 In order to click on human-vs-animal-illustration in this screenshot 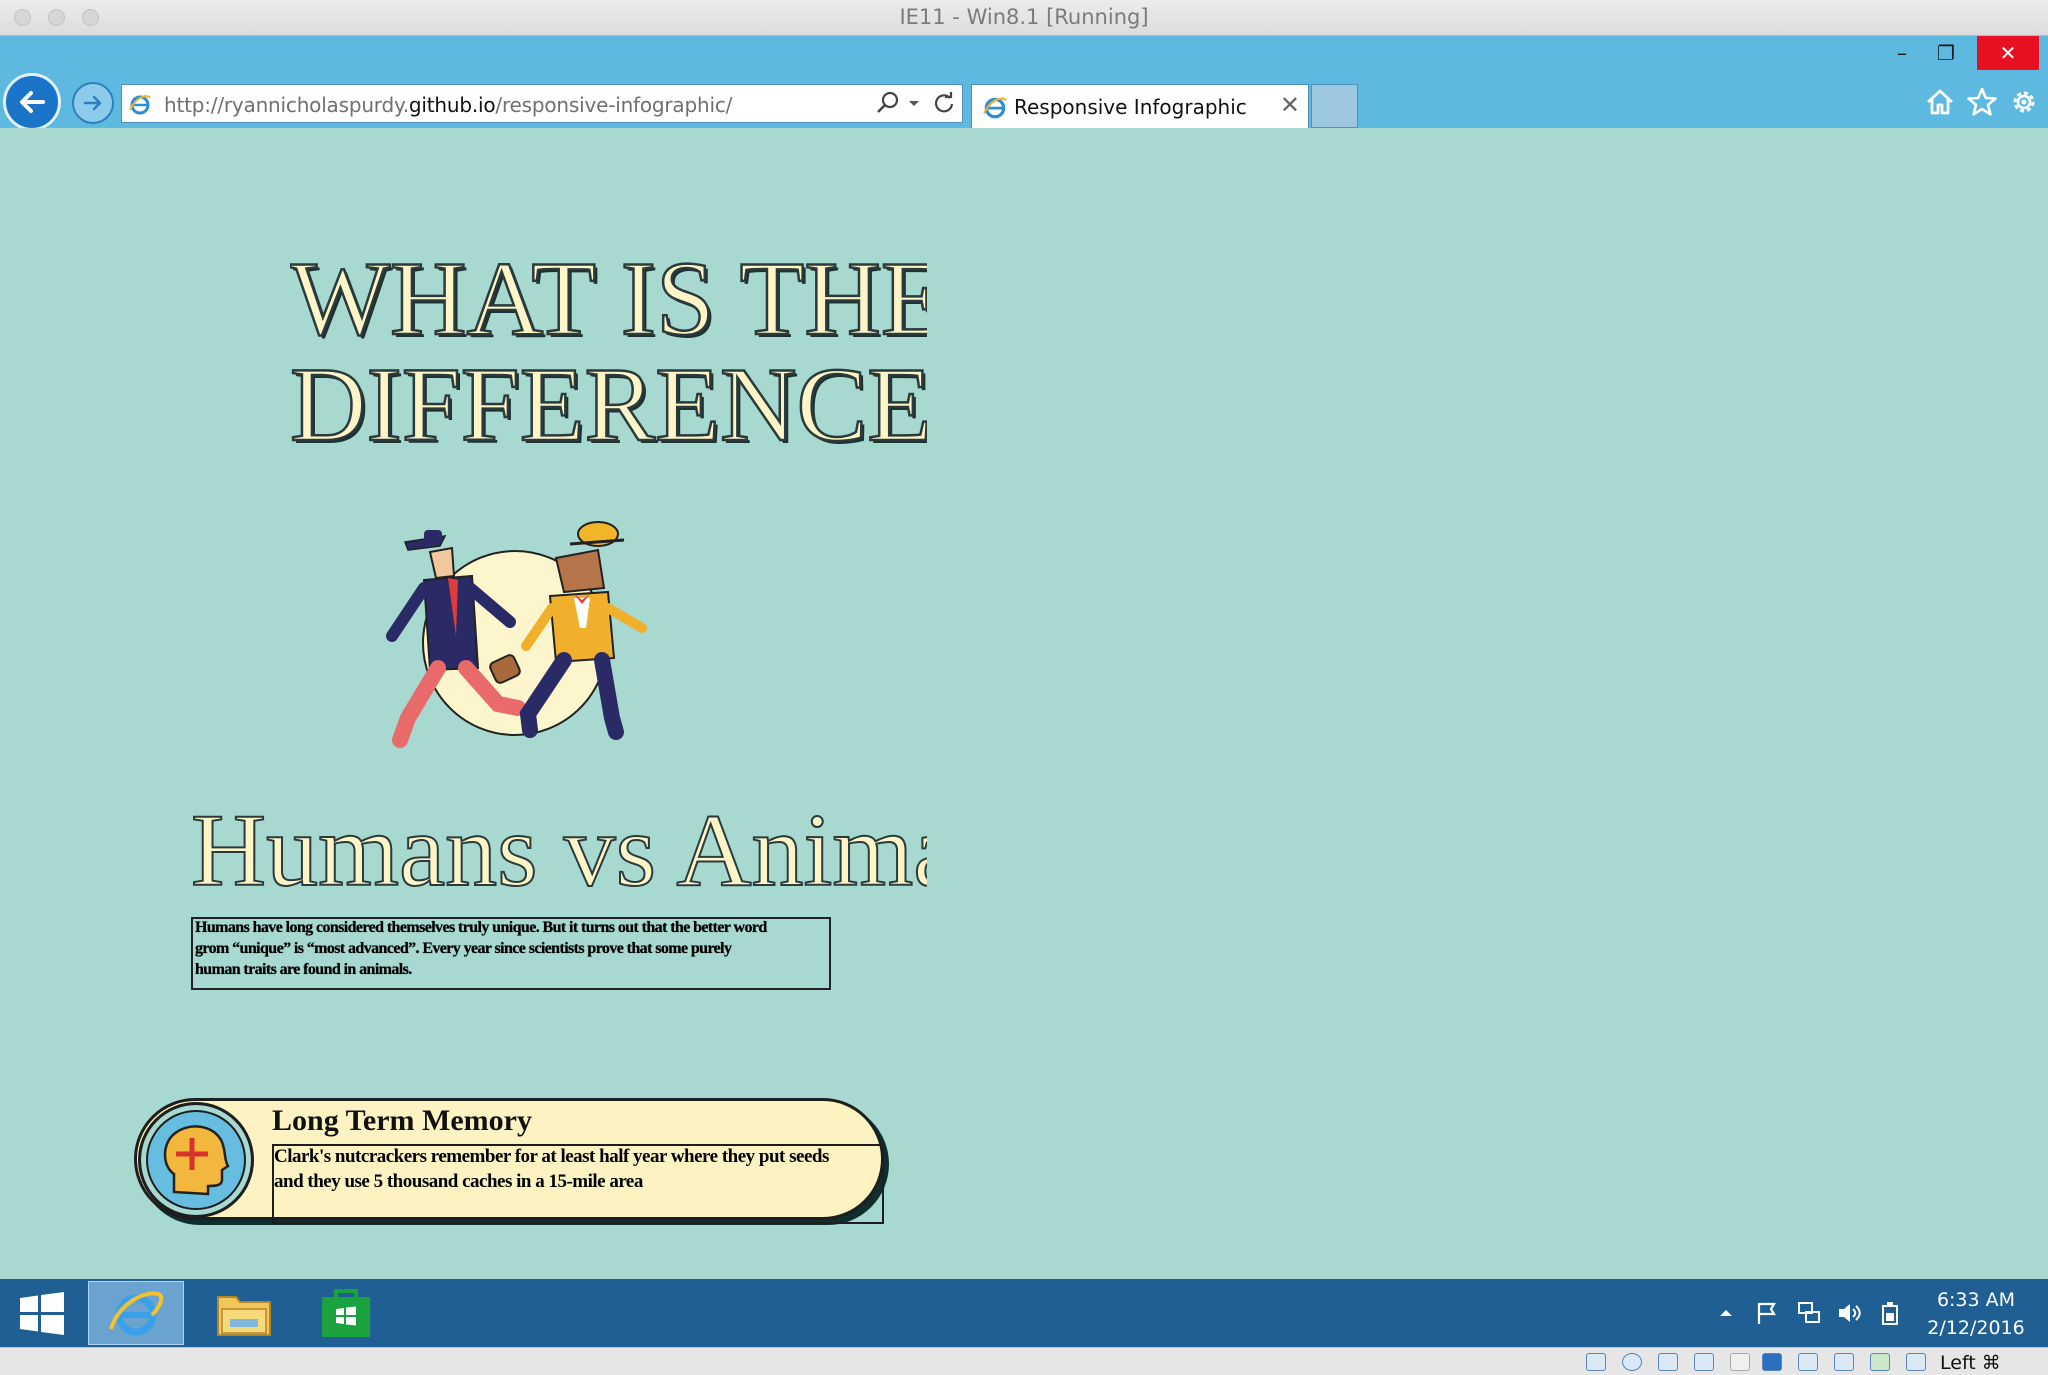, I will do `click(516, 634)`.